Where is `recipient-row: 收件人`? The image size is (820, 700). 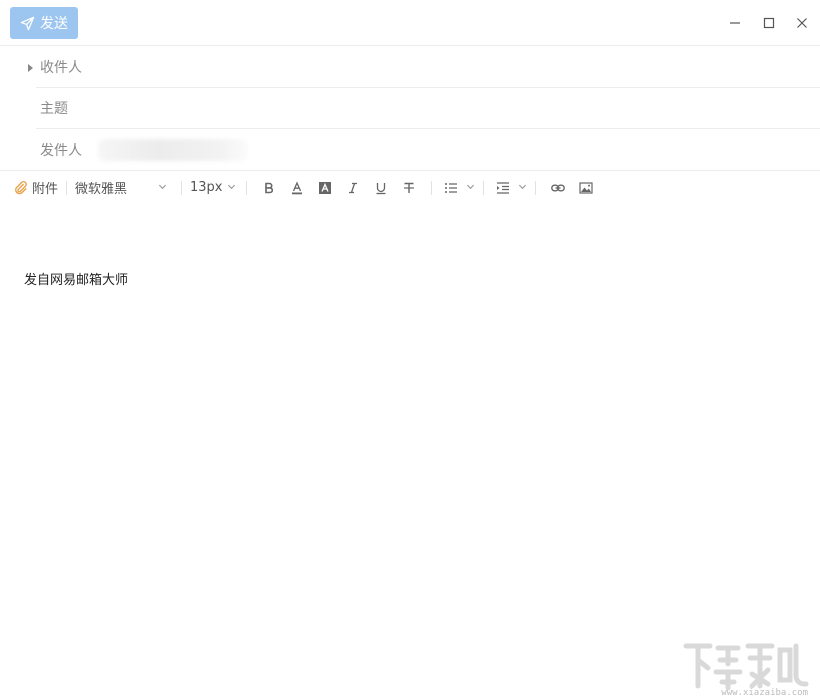
recipient-row: 收件人 is located at coordinates (428, 67).